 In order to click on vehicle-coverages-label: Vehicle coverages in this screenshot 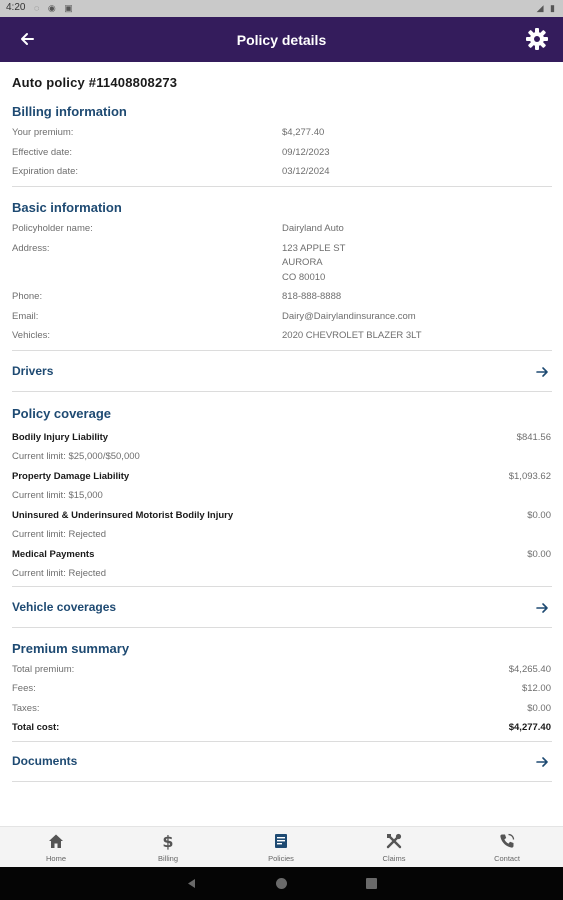, I will do `click(64, 607)`.